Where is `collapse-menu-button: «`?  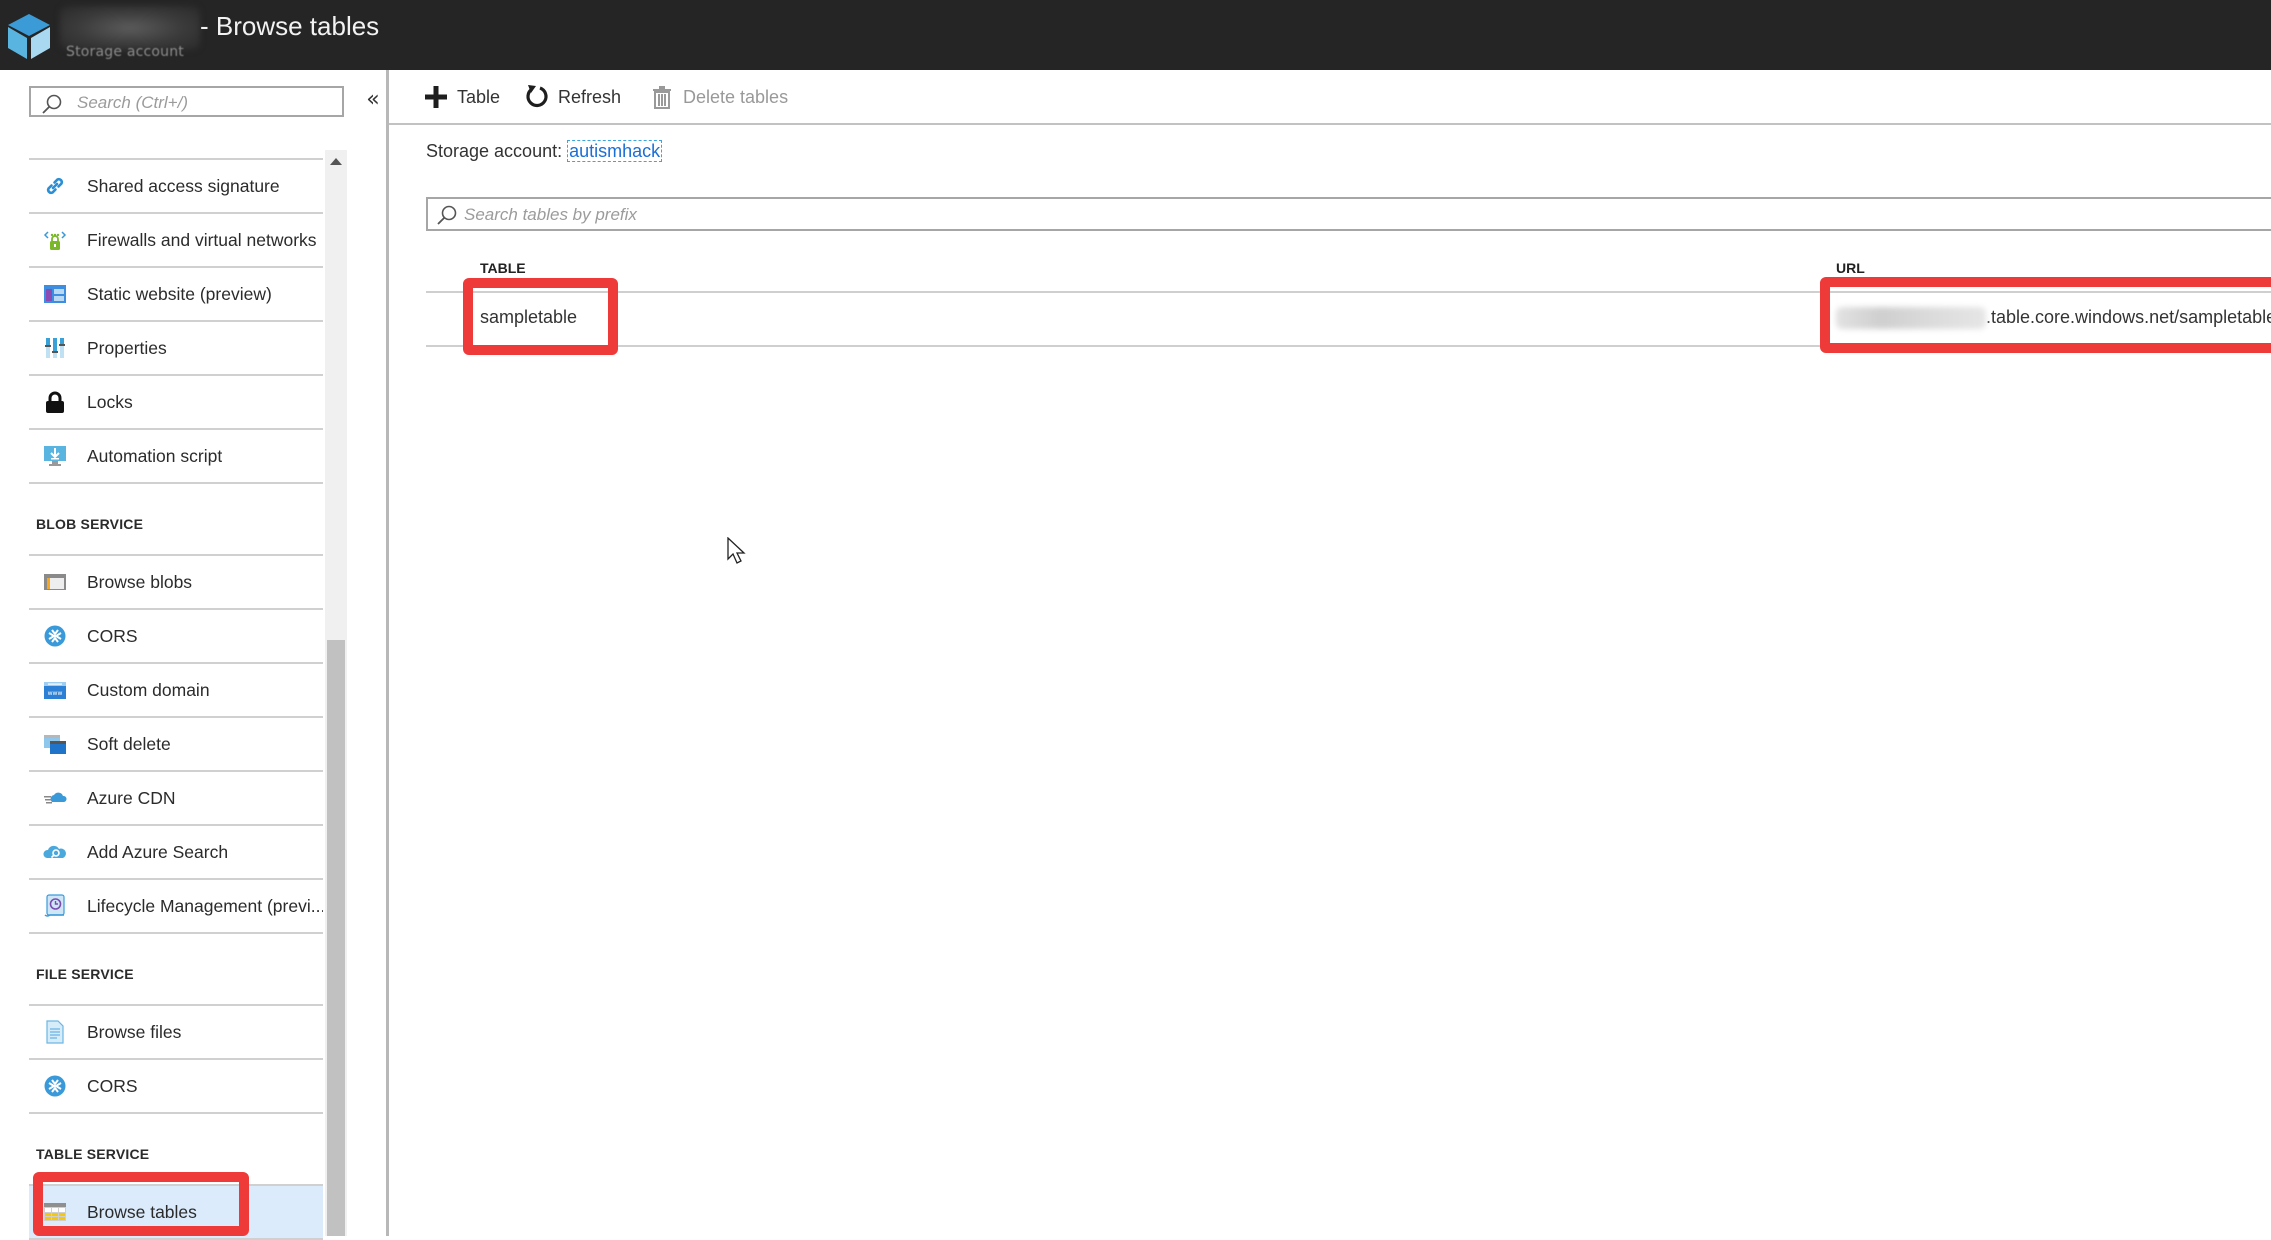
collapse-menu-button: « is located at coordinates (373, 100).